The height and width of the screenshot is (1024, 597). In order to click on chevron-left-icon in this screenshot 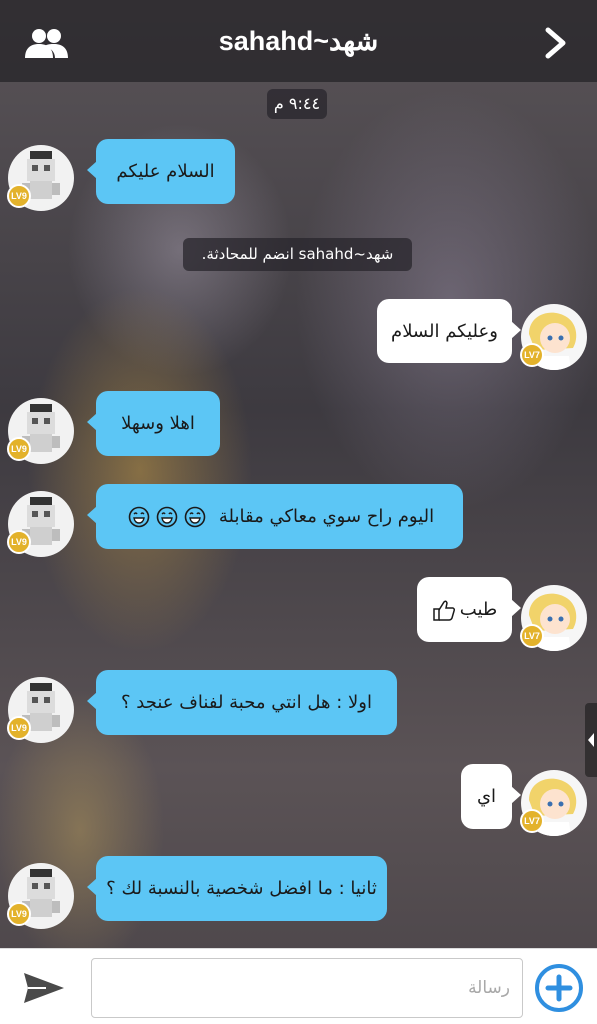, I will do `click(591, 740)`.